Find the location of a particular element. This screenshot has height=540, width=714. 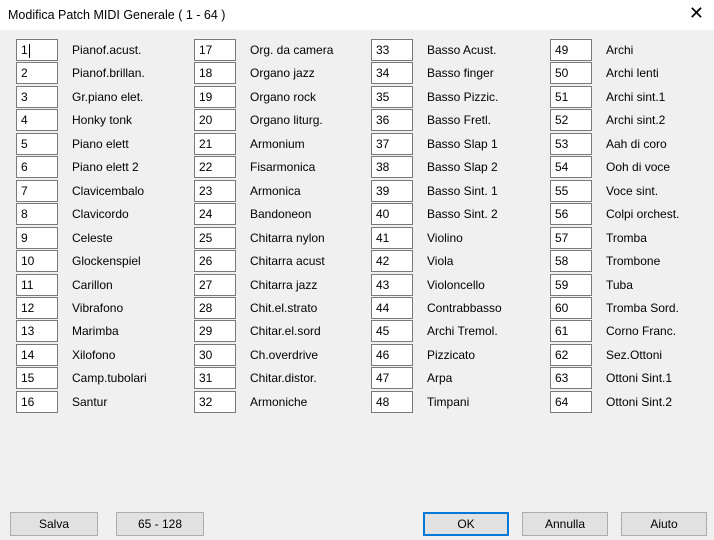

patch-number-field: 18 is located at coordinates (215, 73).